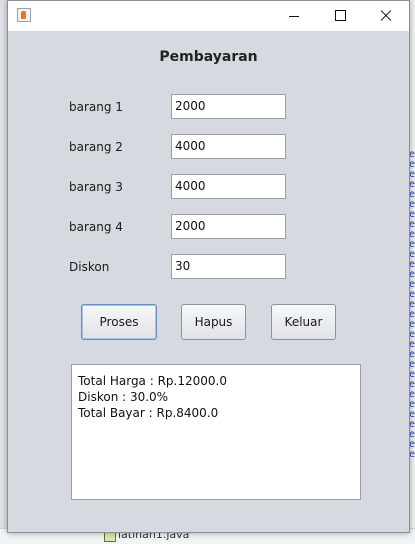 This screenshot has width=415, height=544. Describe the element at coordinates (228, 146) in the screenshot. I see `barang-2-field: 4000` at that location.